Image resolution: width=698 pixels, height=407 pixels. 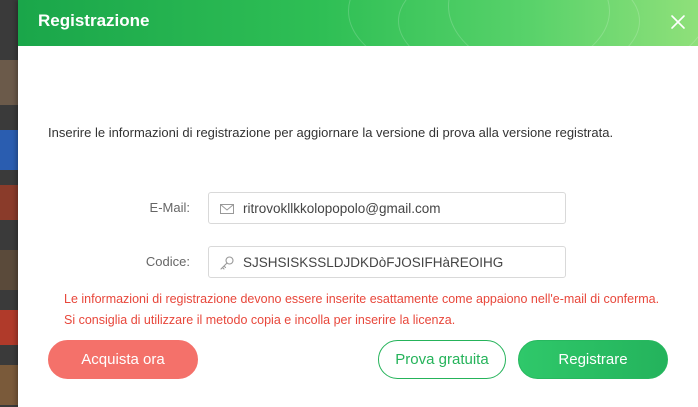 I want to click on code-input, so click(x=398, y=262).